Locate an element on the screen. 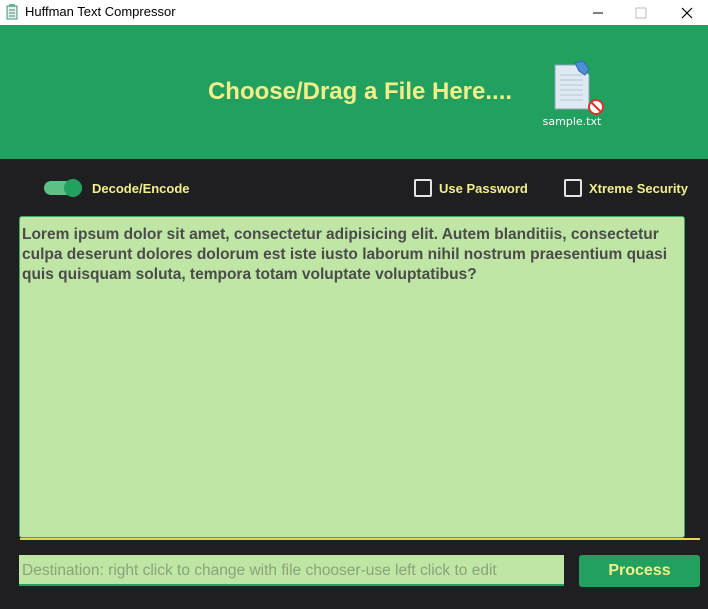 The height and width of the screenshot is (609, 708). file-name: sample.txt is located at coordinates (572, 121).